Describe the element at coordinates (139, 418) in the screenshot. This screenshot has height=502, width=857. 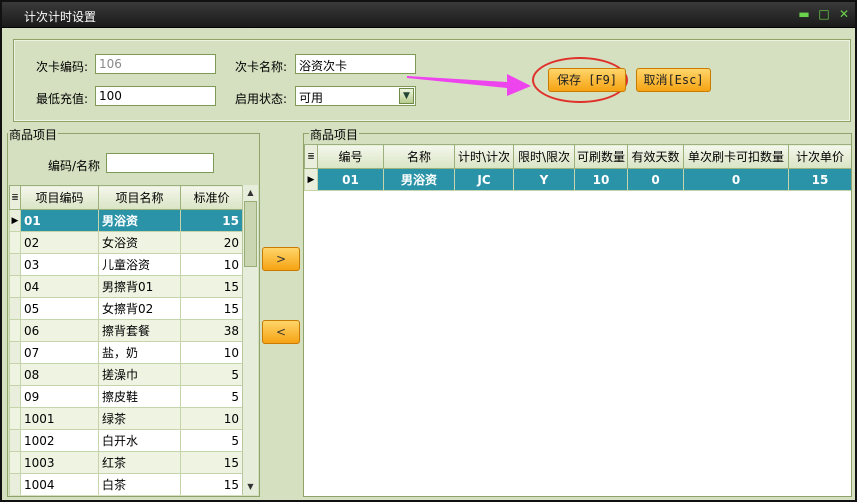
I see `table-cell: 绿茶` at that location.